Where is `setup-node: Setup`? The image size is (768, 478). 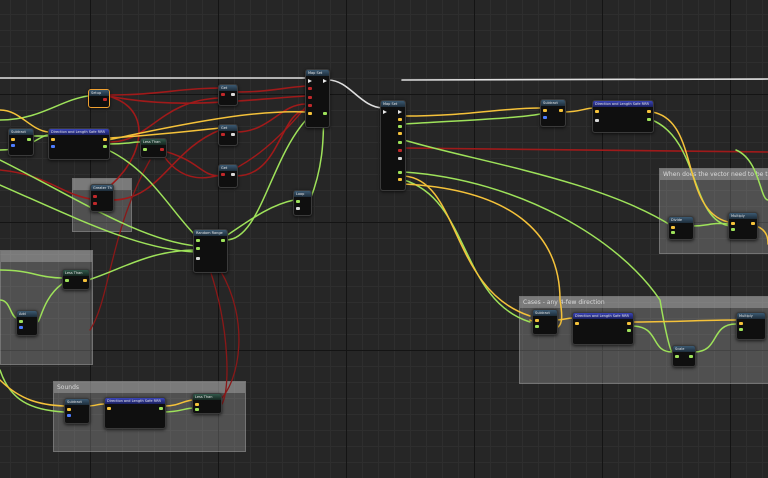 setup-node: Setup is located at coordinates (99, 98).